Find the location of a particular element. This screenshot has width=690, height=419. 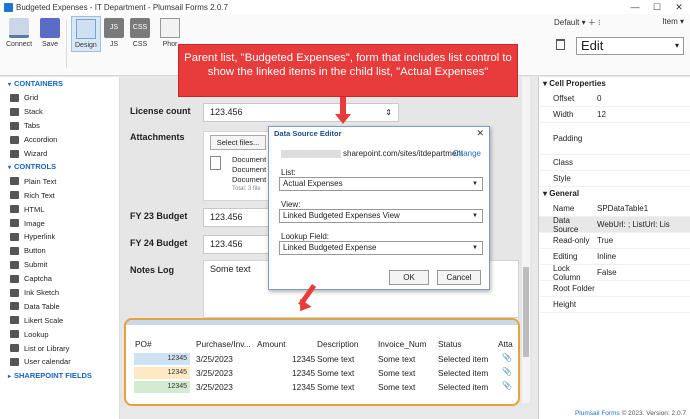

property-row: Root Folder is located at coordinates (614, 289).